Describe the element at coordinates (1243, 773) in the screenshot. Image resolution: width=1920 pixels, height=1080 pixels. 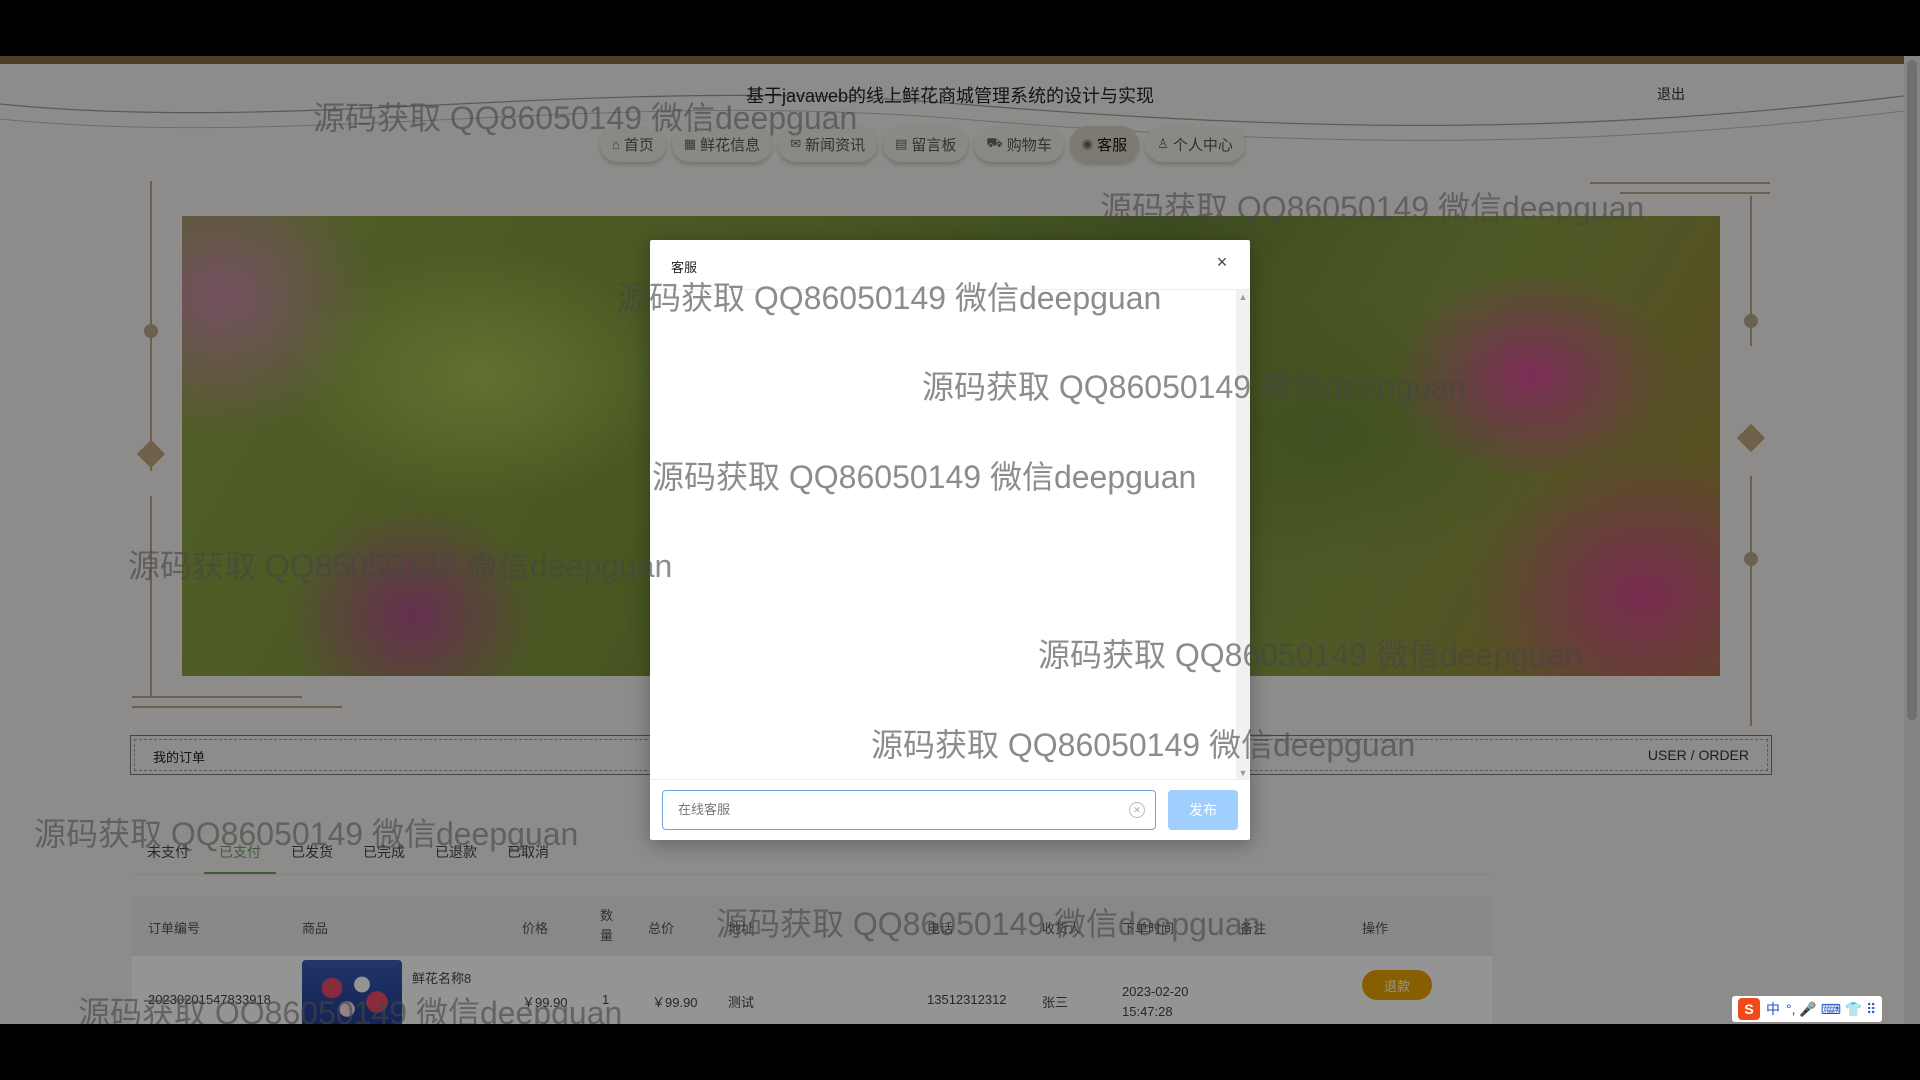
I see `scroll-down-icon: ▼` at that location.